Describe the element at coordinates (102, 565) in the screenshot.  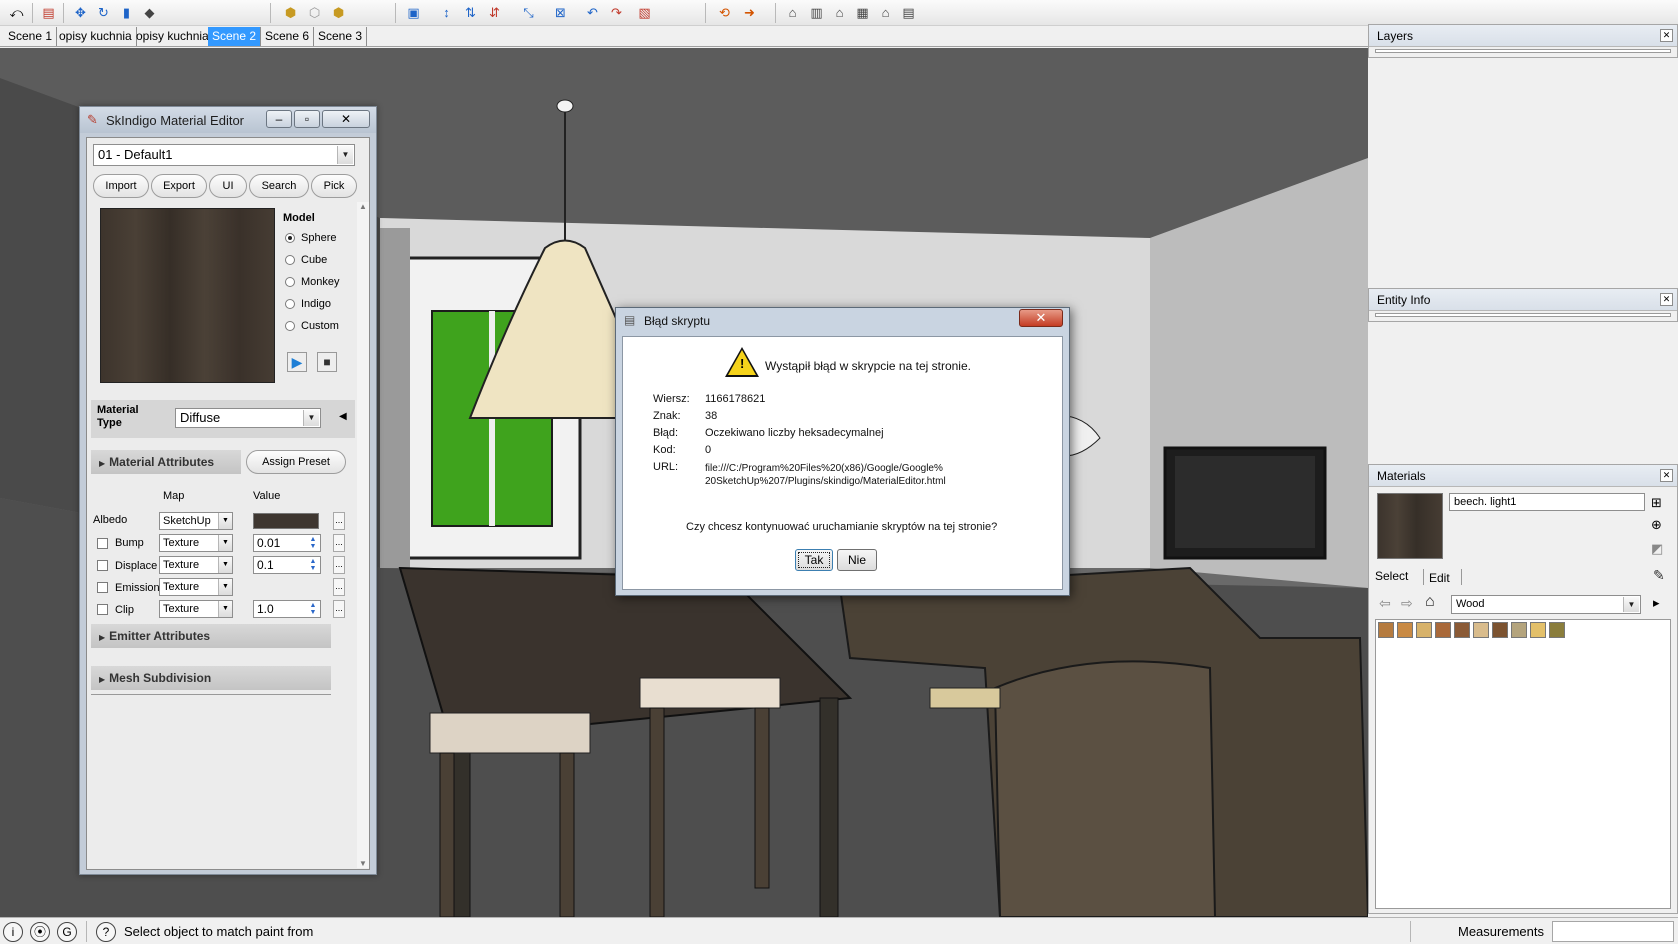
I see `displace-checkbox` at that location.